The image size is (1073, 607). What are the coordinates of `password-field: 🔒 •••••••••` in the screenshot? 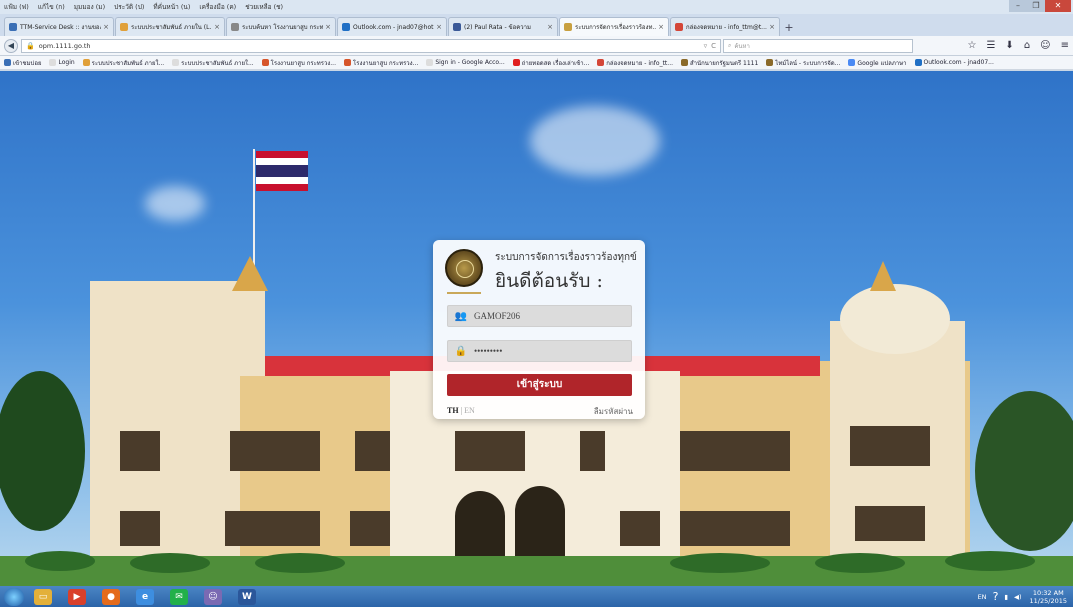 It's located at (539, 351).